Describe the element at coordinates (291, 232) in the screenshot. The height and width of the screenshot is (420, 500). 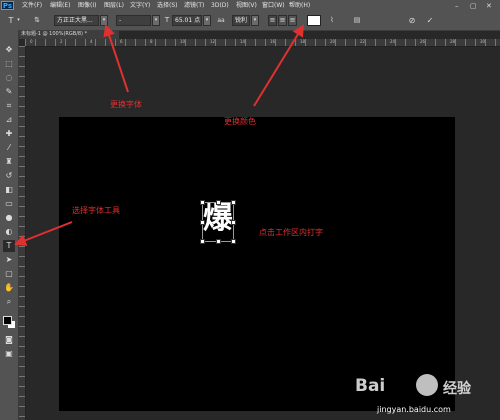
I see `annotation-click-canvas: 点击工作区内打字` at that location.